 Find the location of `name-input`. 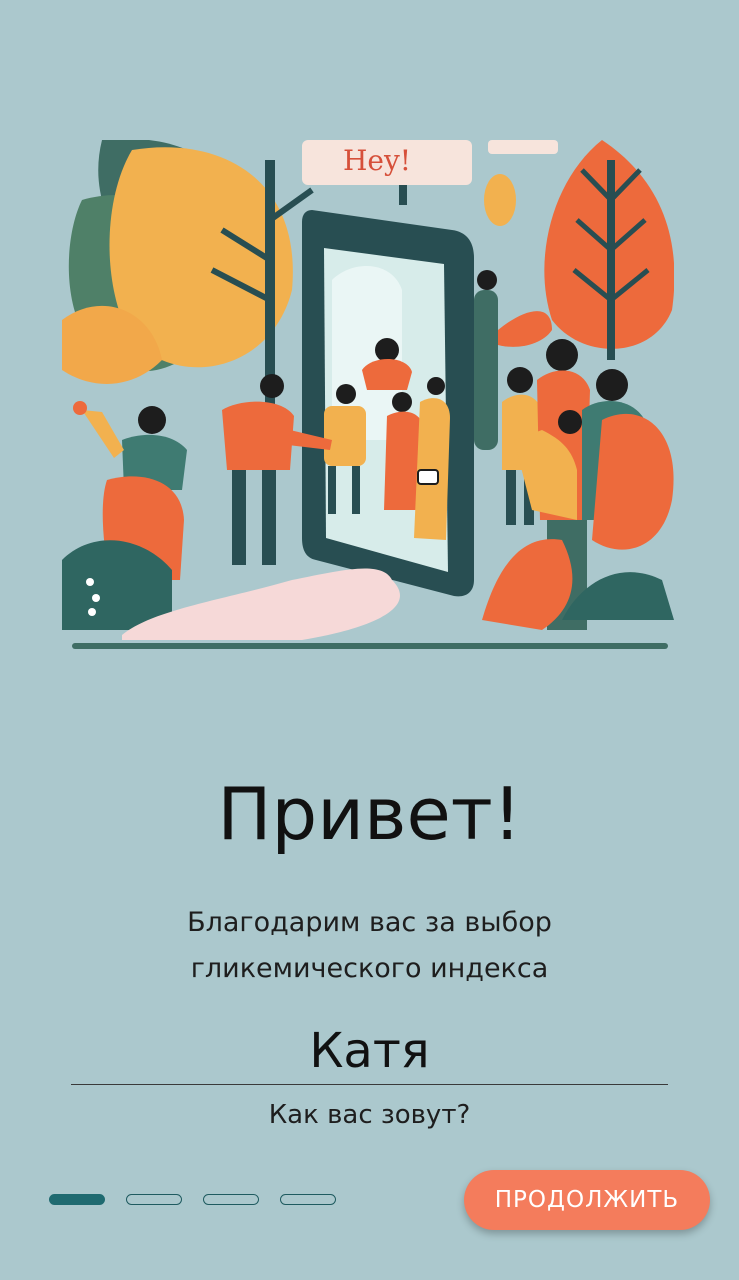

name-input is located at coordinates (369, 1051).